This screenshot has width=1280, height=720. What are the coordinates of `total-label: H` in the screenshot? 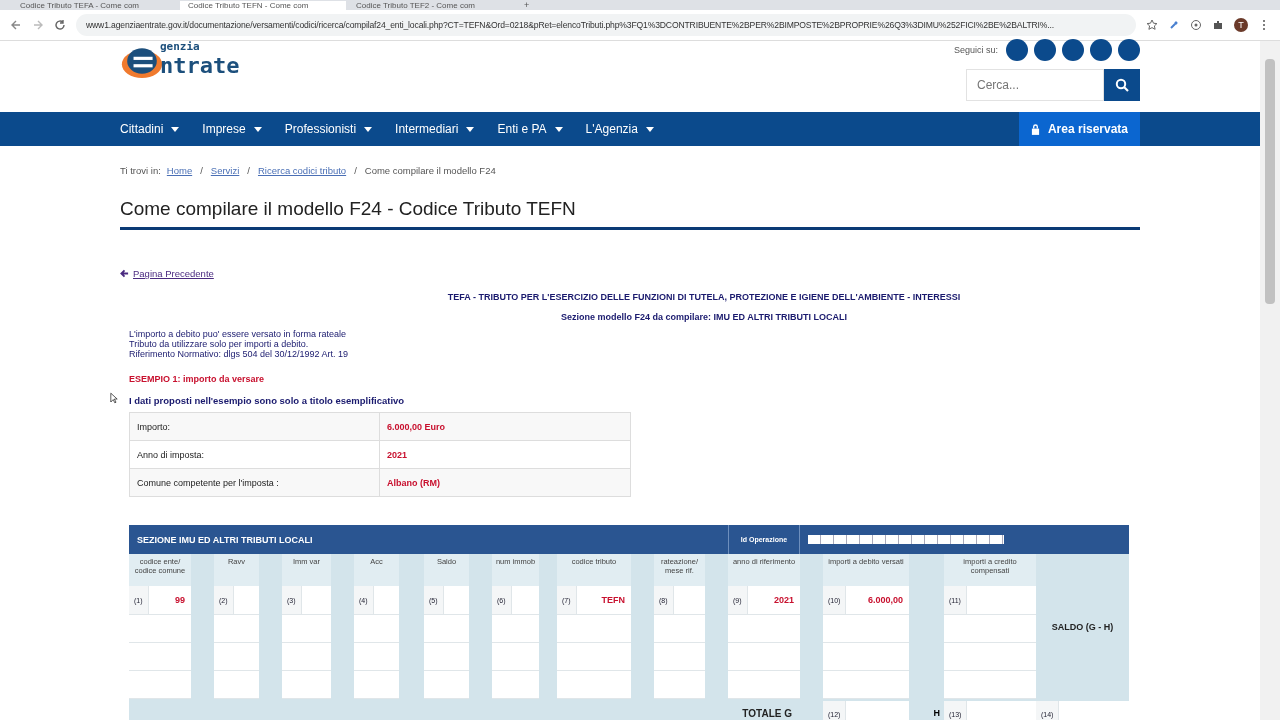 It's located at (936, 713).